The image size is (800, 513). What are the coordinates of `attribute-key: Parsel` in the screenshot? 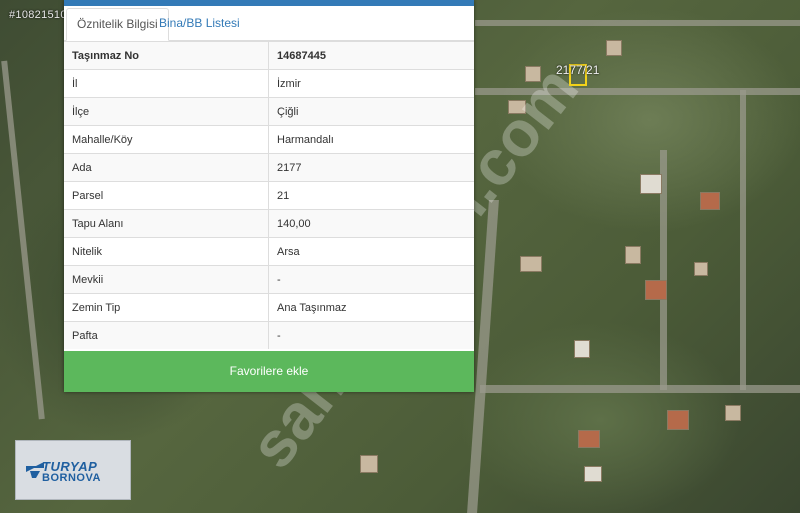 It's located at (166, 195).